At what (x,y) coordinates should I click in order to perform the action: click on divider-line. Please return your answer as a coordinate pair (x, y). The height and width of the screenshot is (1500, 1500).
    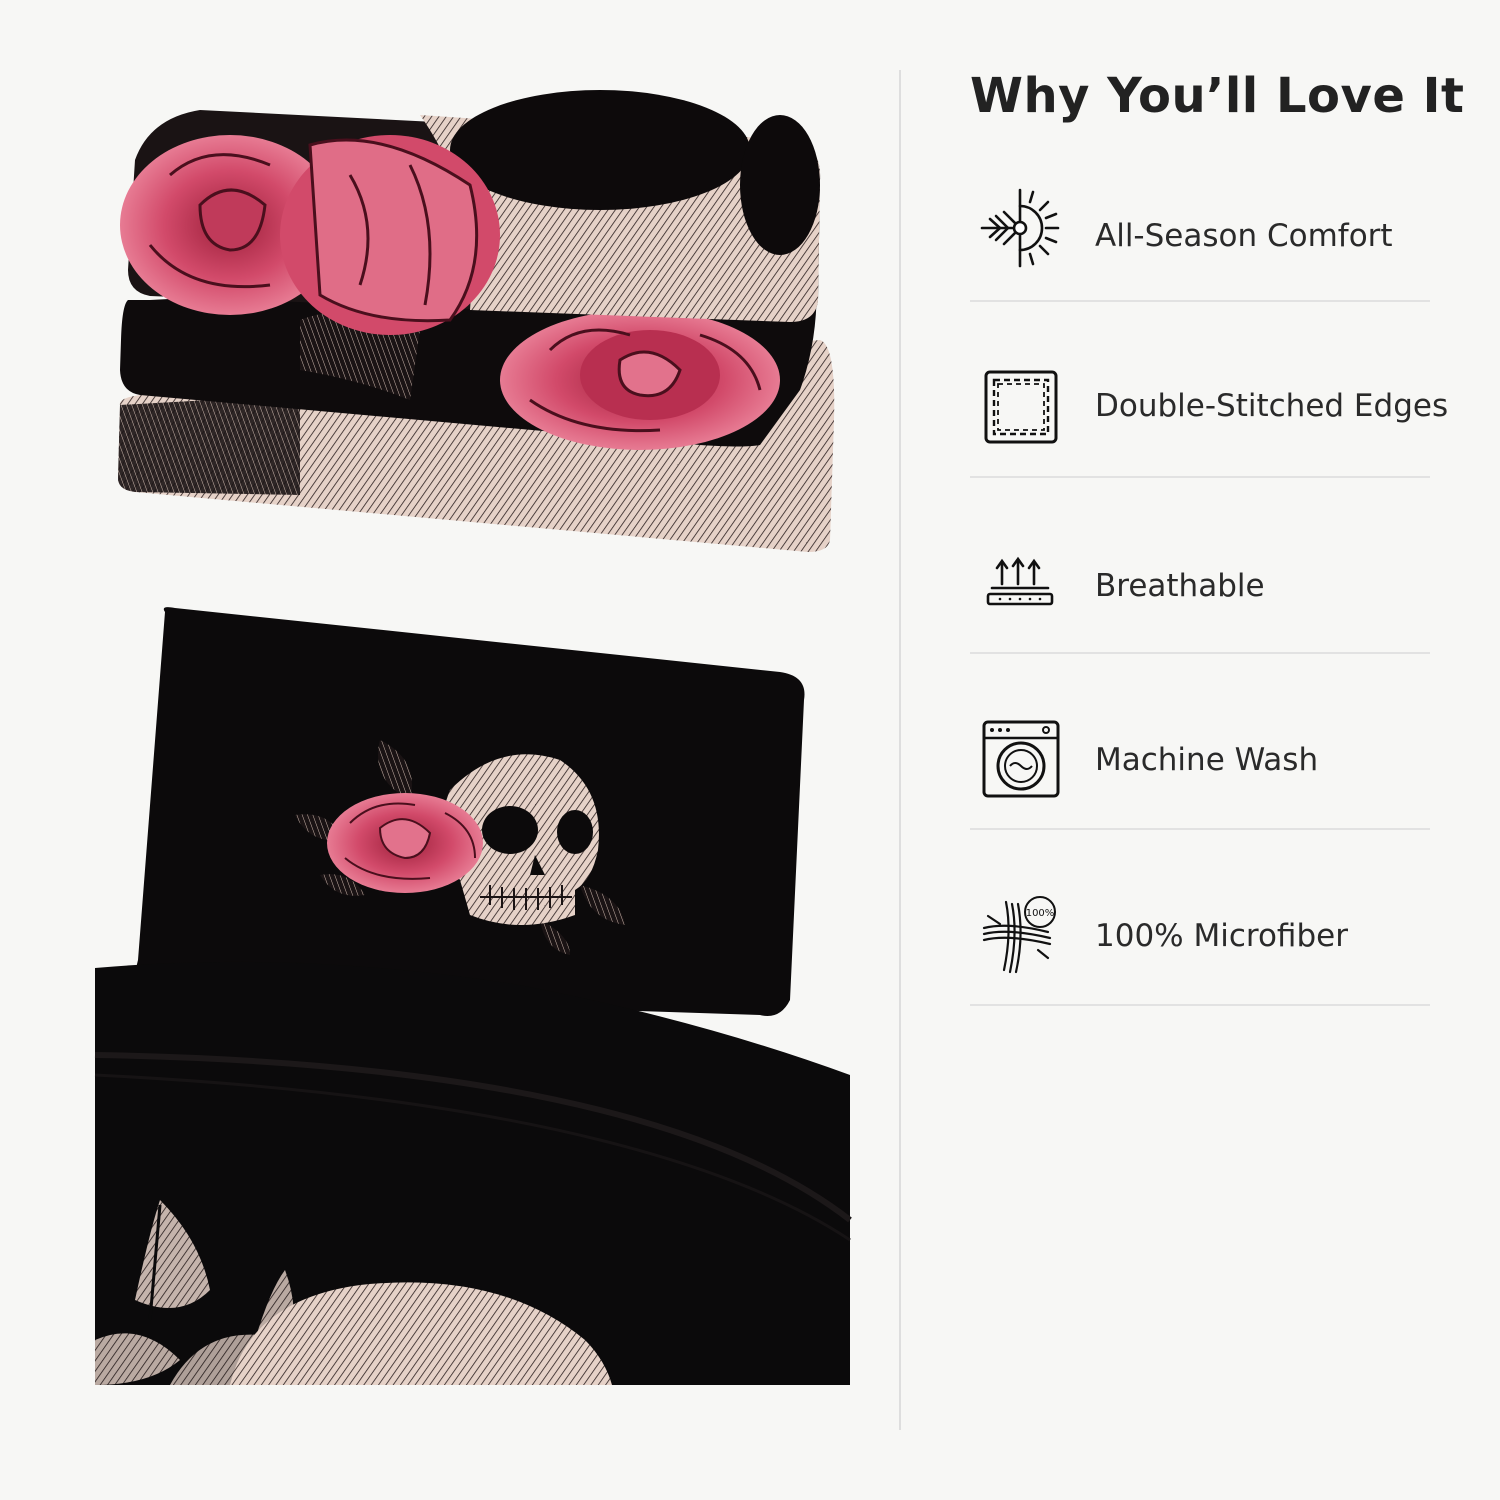
    Looking at the image, I should click on (1200, 1005).